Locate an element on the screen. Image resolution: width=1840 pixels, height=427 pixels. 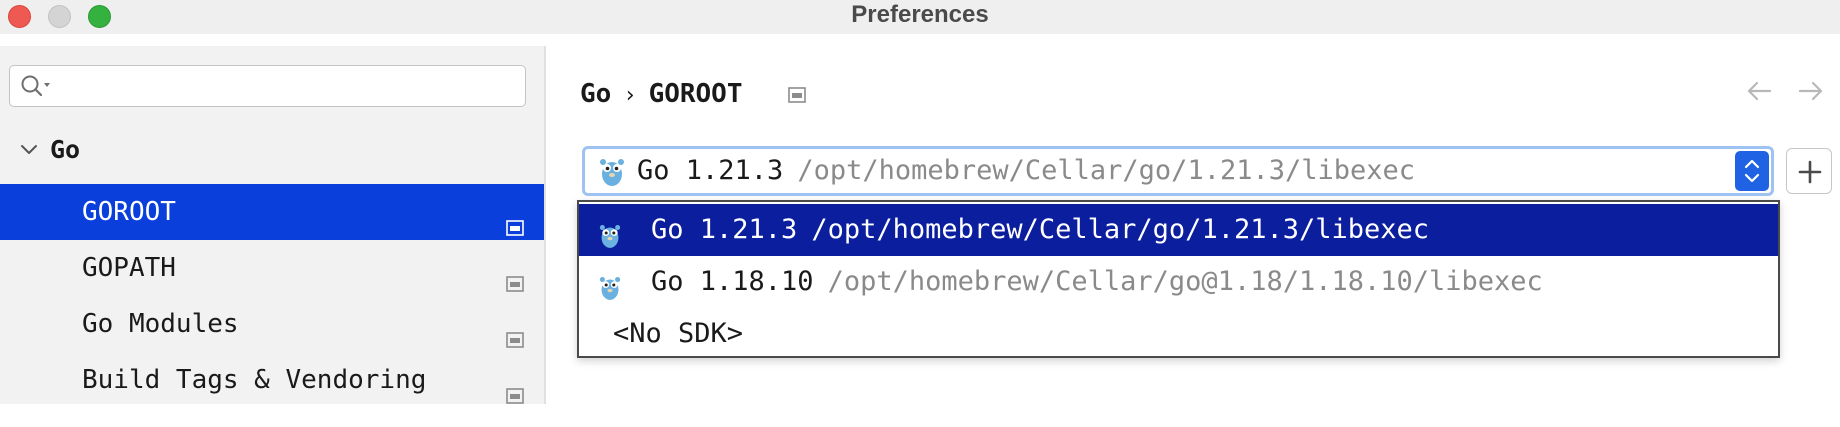
breadcrumb-current: GOROOT is located at coordinates (695, 94).